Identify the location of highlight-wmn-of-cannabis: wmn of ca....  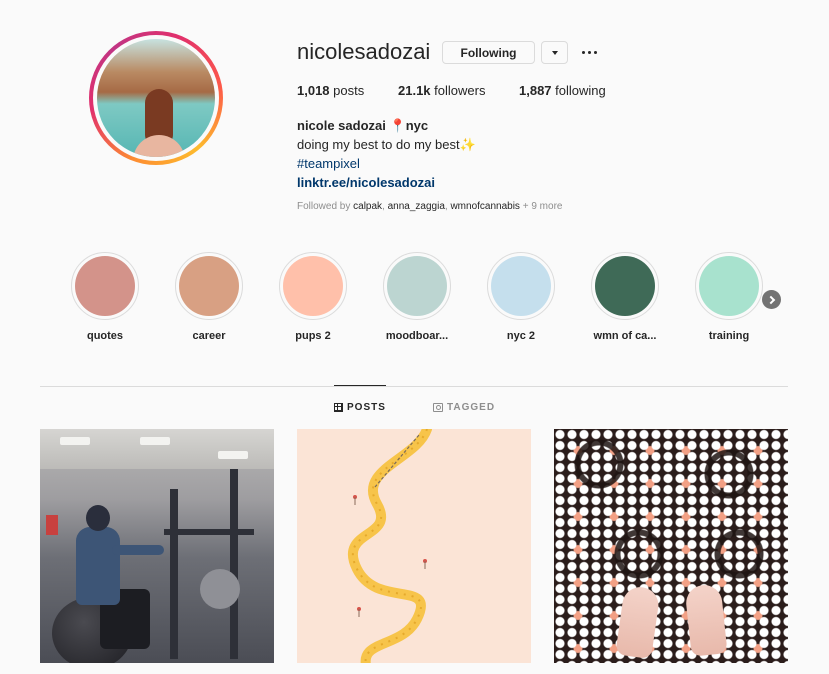
(625, 297).